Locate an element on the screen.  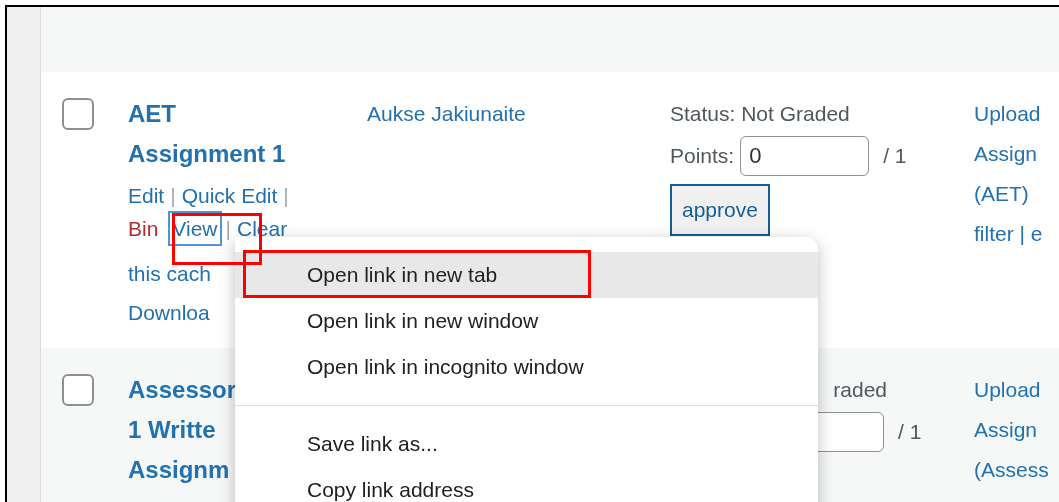
points-label: Points: is located at coordinates (702, 156).